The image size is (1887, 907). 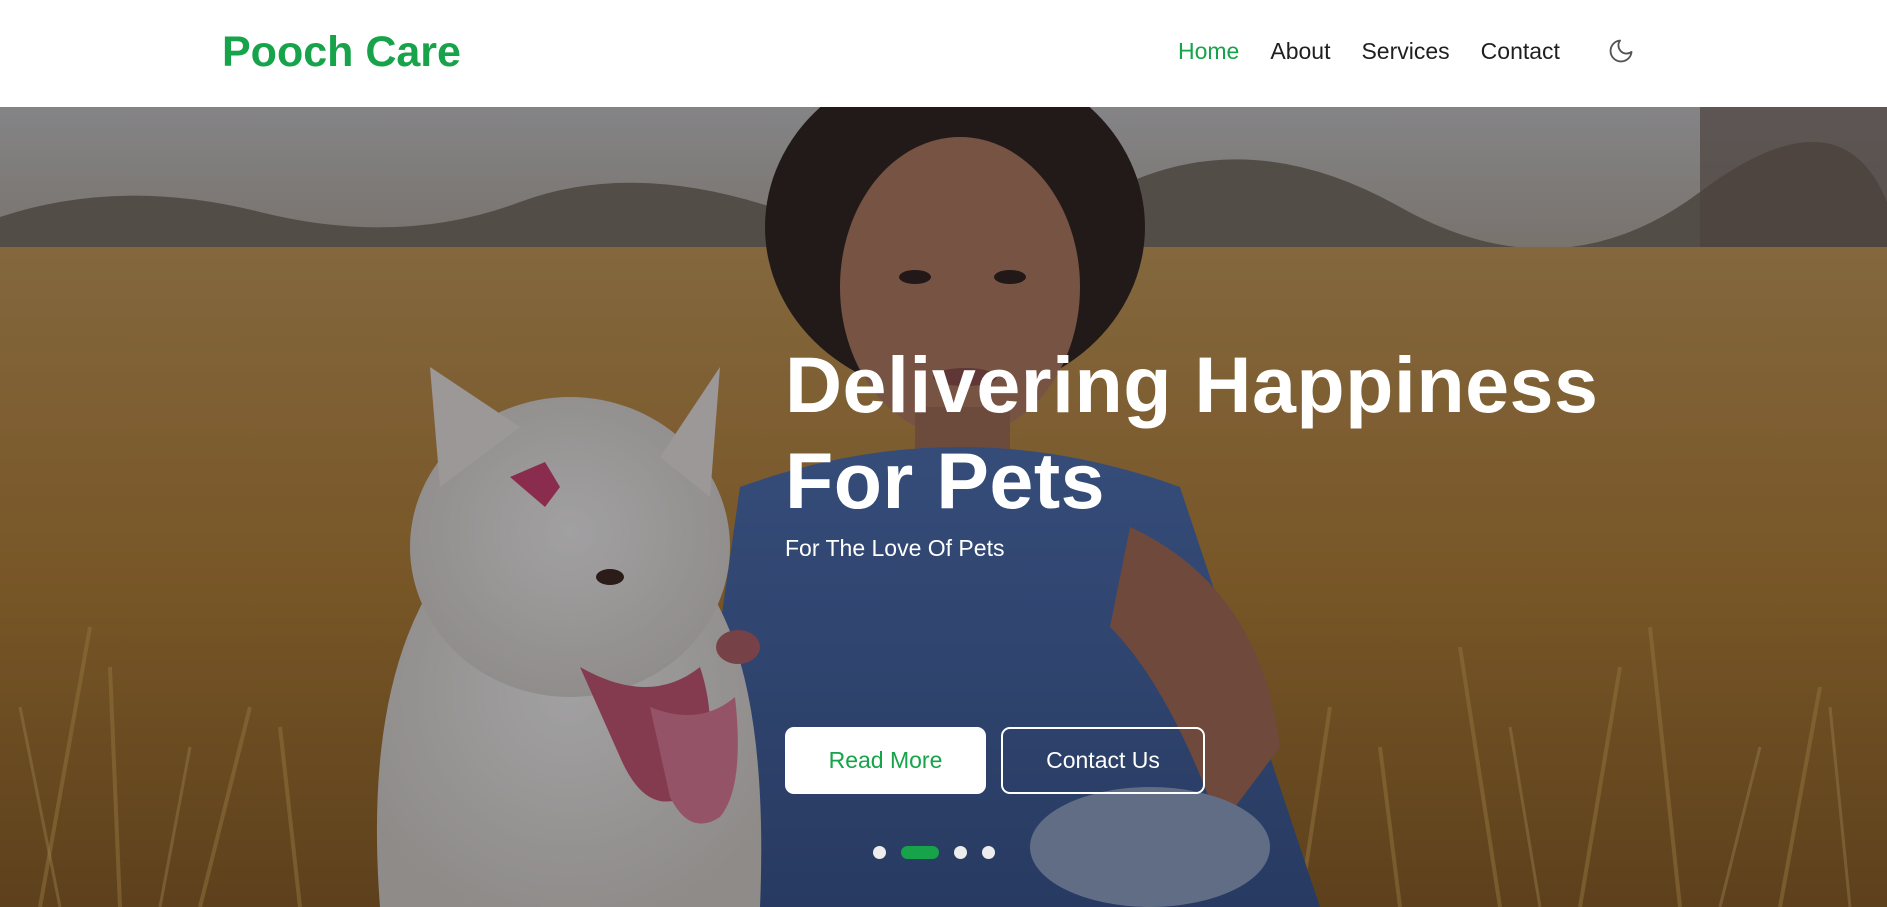 I want to click on contact-us-button: Contact Us, so click(x=1103, y=760).